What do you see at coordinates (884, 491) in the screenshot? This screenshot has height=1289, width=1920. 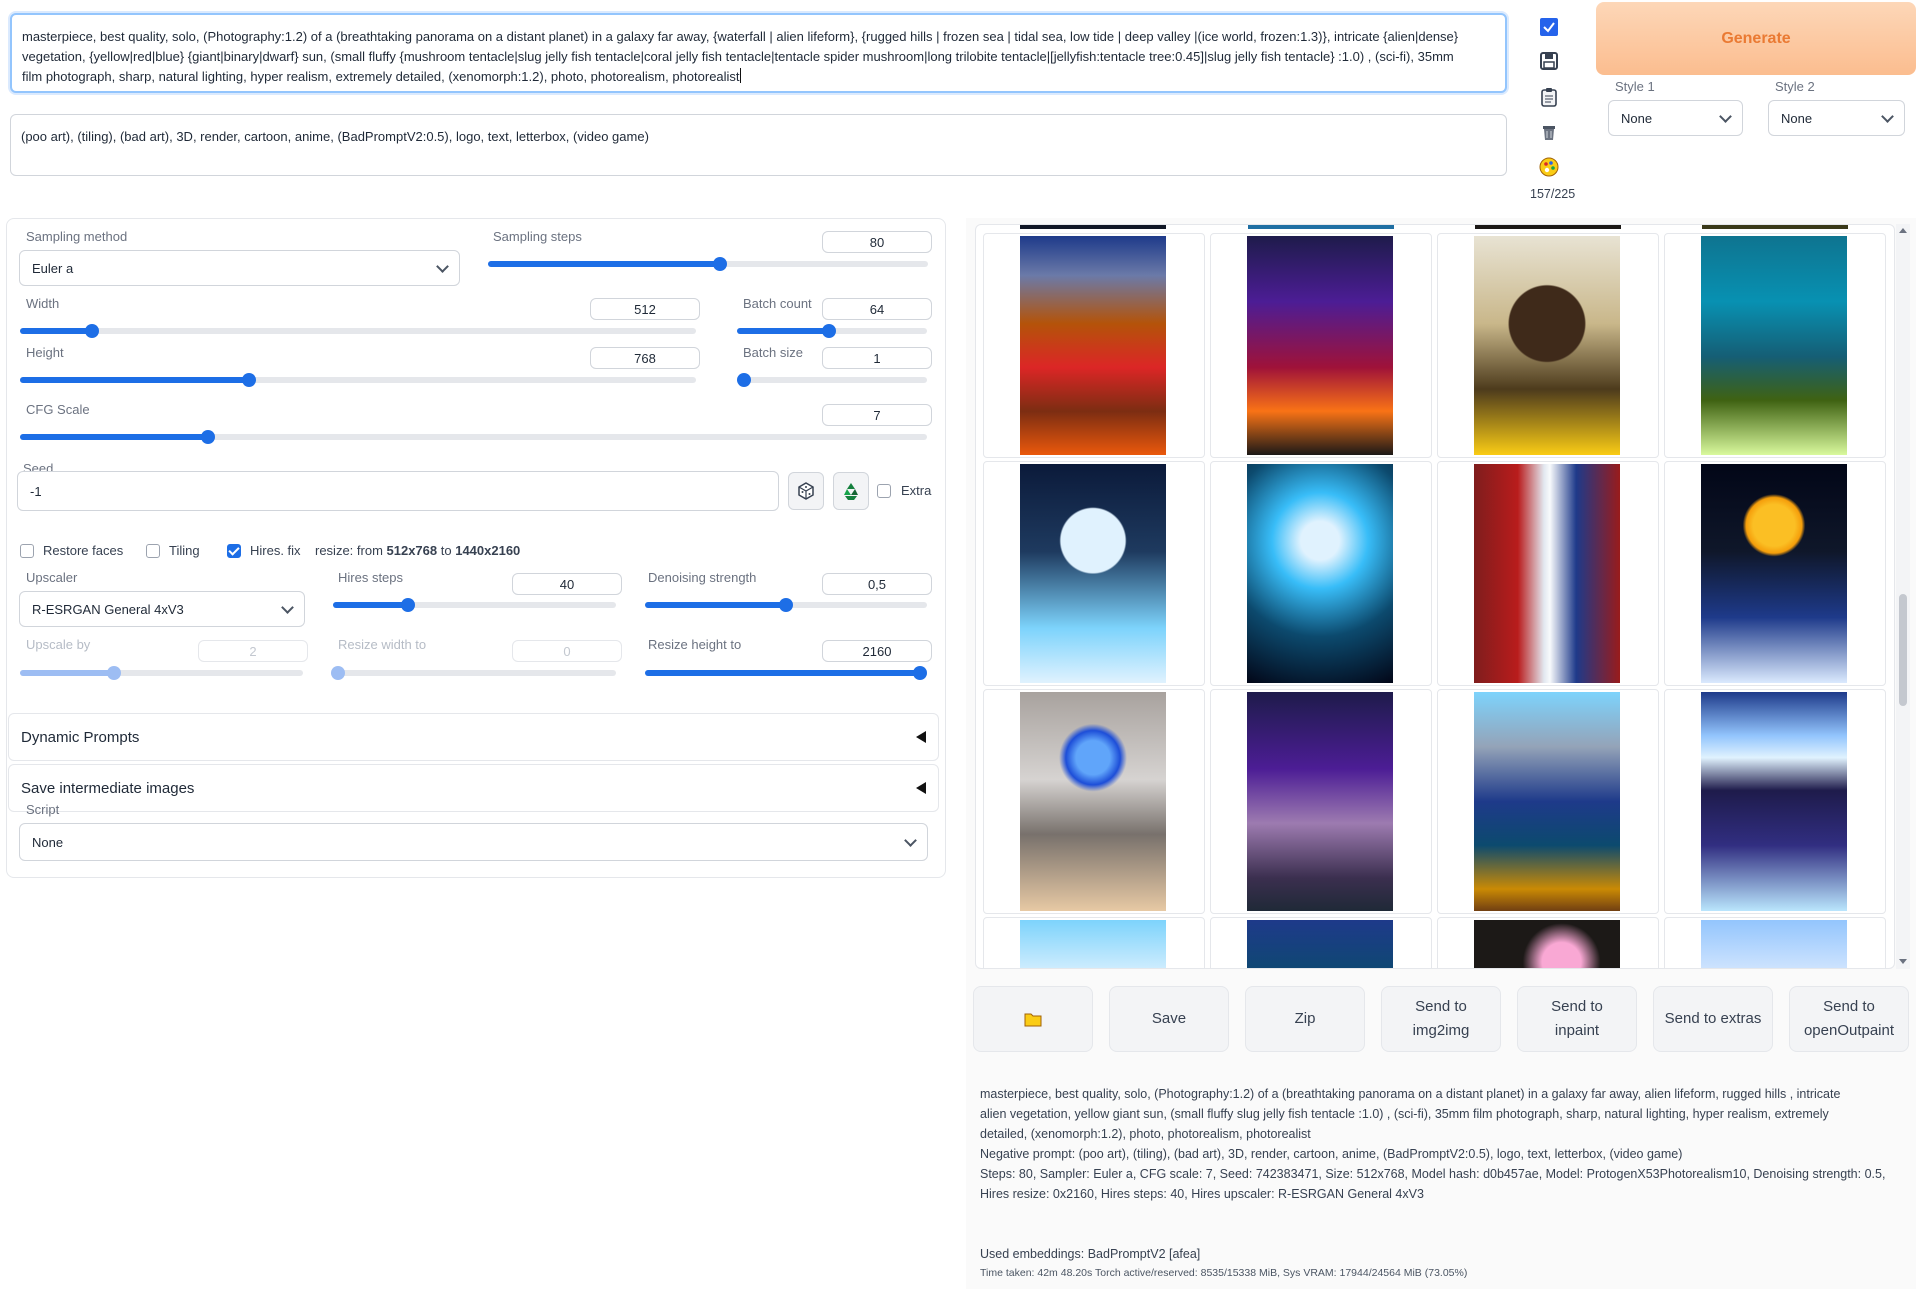 I see `extra-checkbox` at bounding box center [884, 491].